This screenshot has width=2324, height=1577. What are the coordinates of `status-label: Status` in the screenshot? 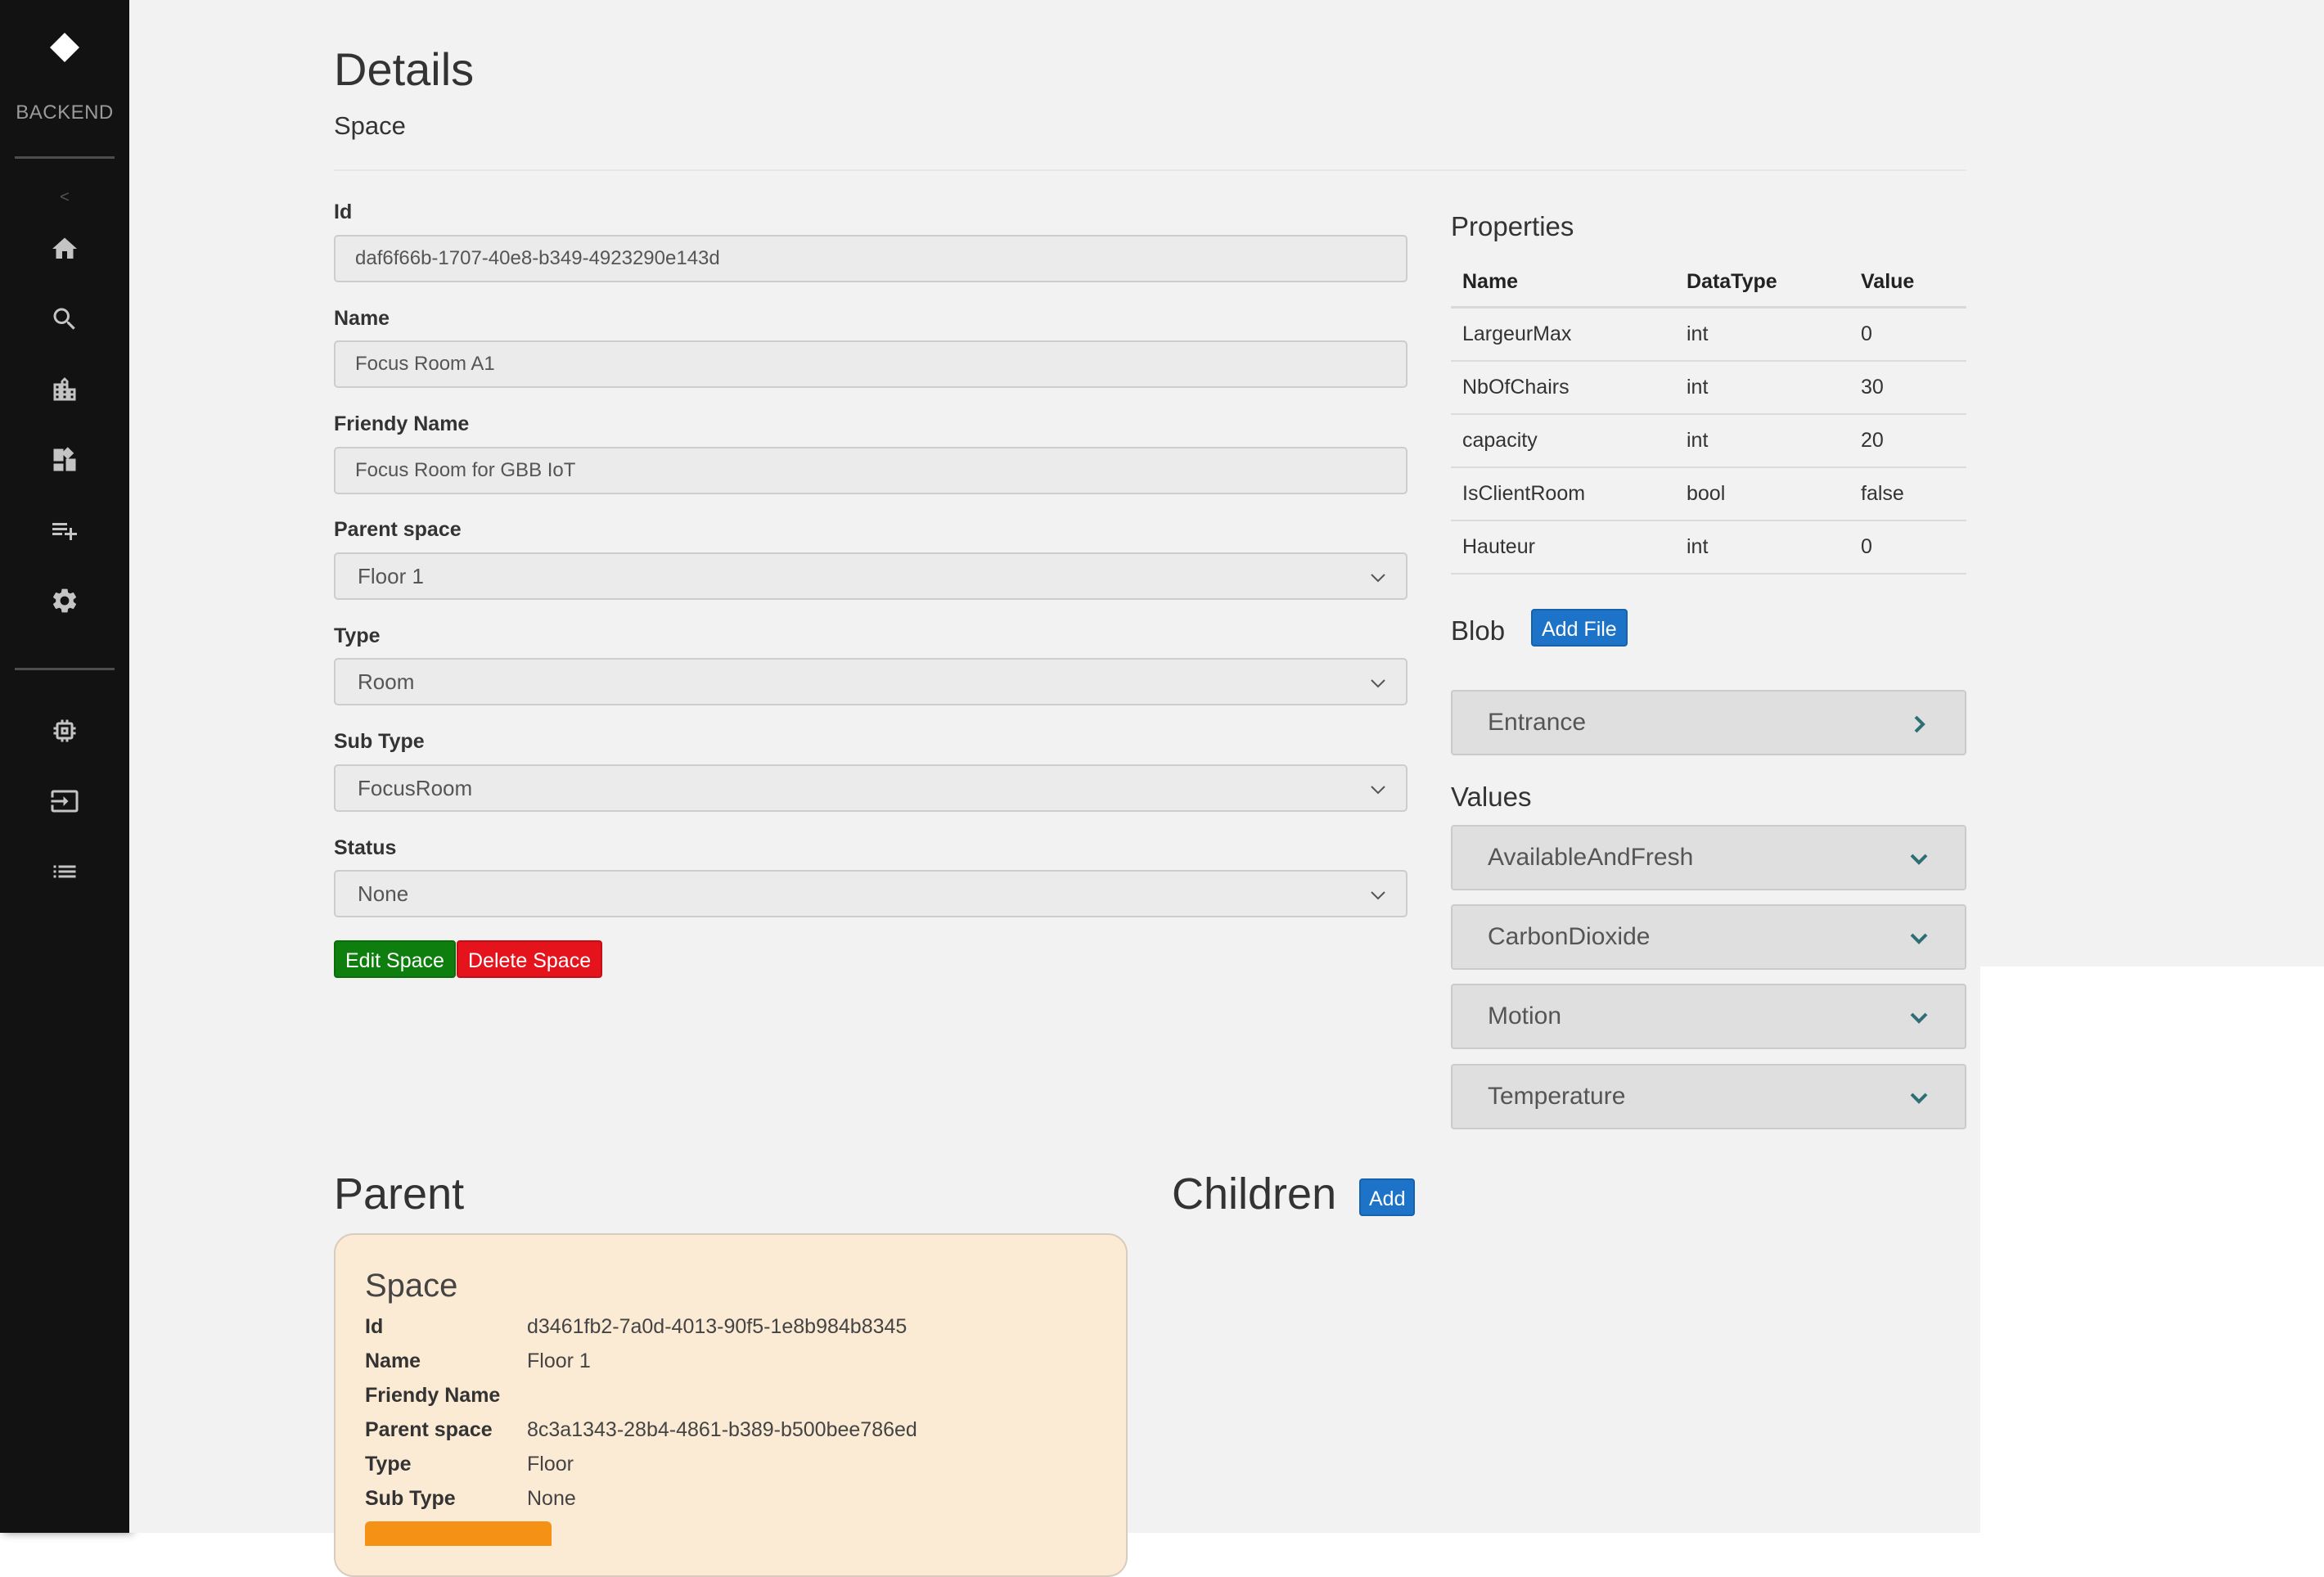 It's located at (365, 847).